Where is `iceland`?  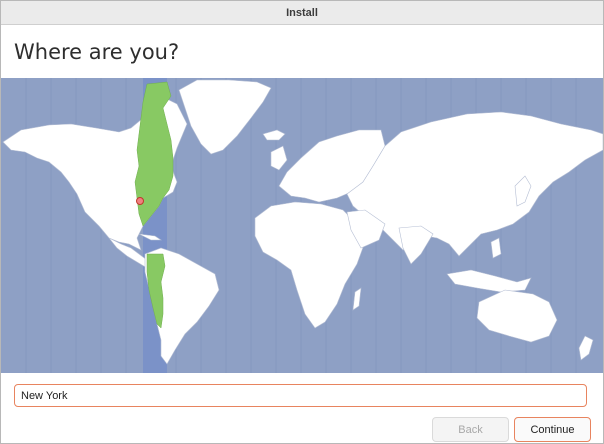 iceland is located at coordinates (274, 135).